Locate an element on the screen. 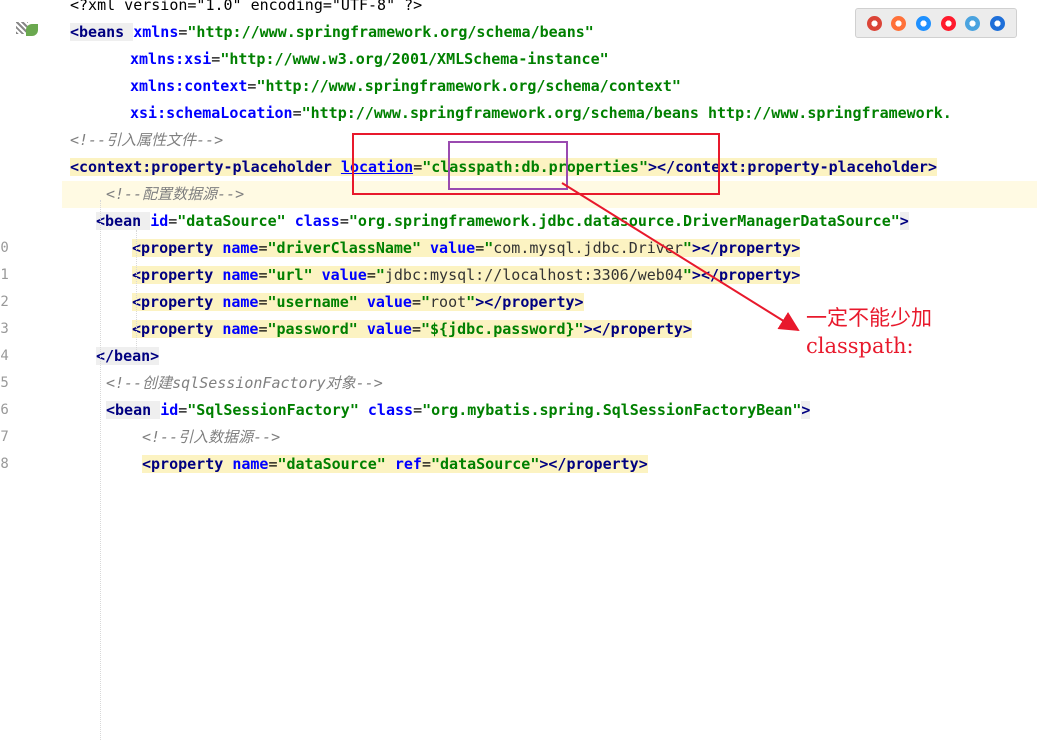  code-line: <!--引入数据源--> is located at coordinates (549, 437).